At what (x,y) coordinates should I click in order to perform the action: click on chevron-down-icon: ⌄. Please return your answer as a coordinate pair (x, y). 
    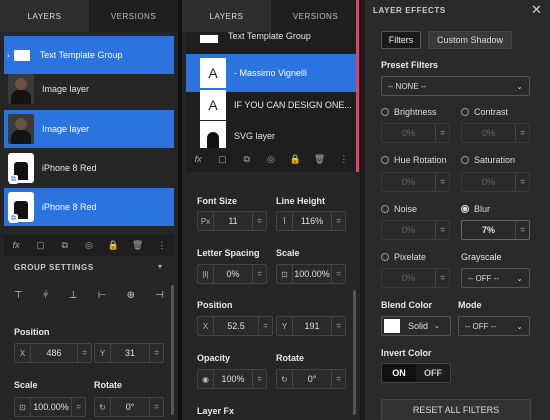
    Looking at the image, I should click on (519, 278).